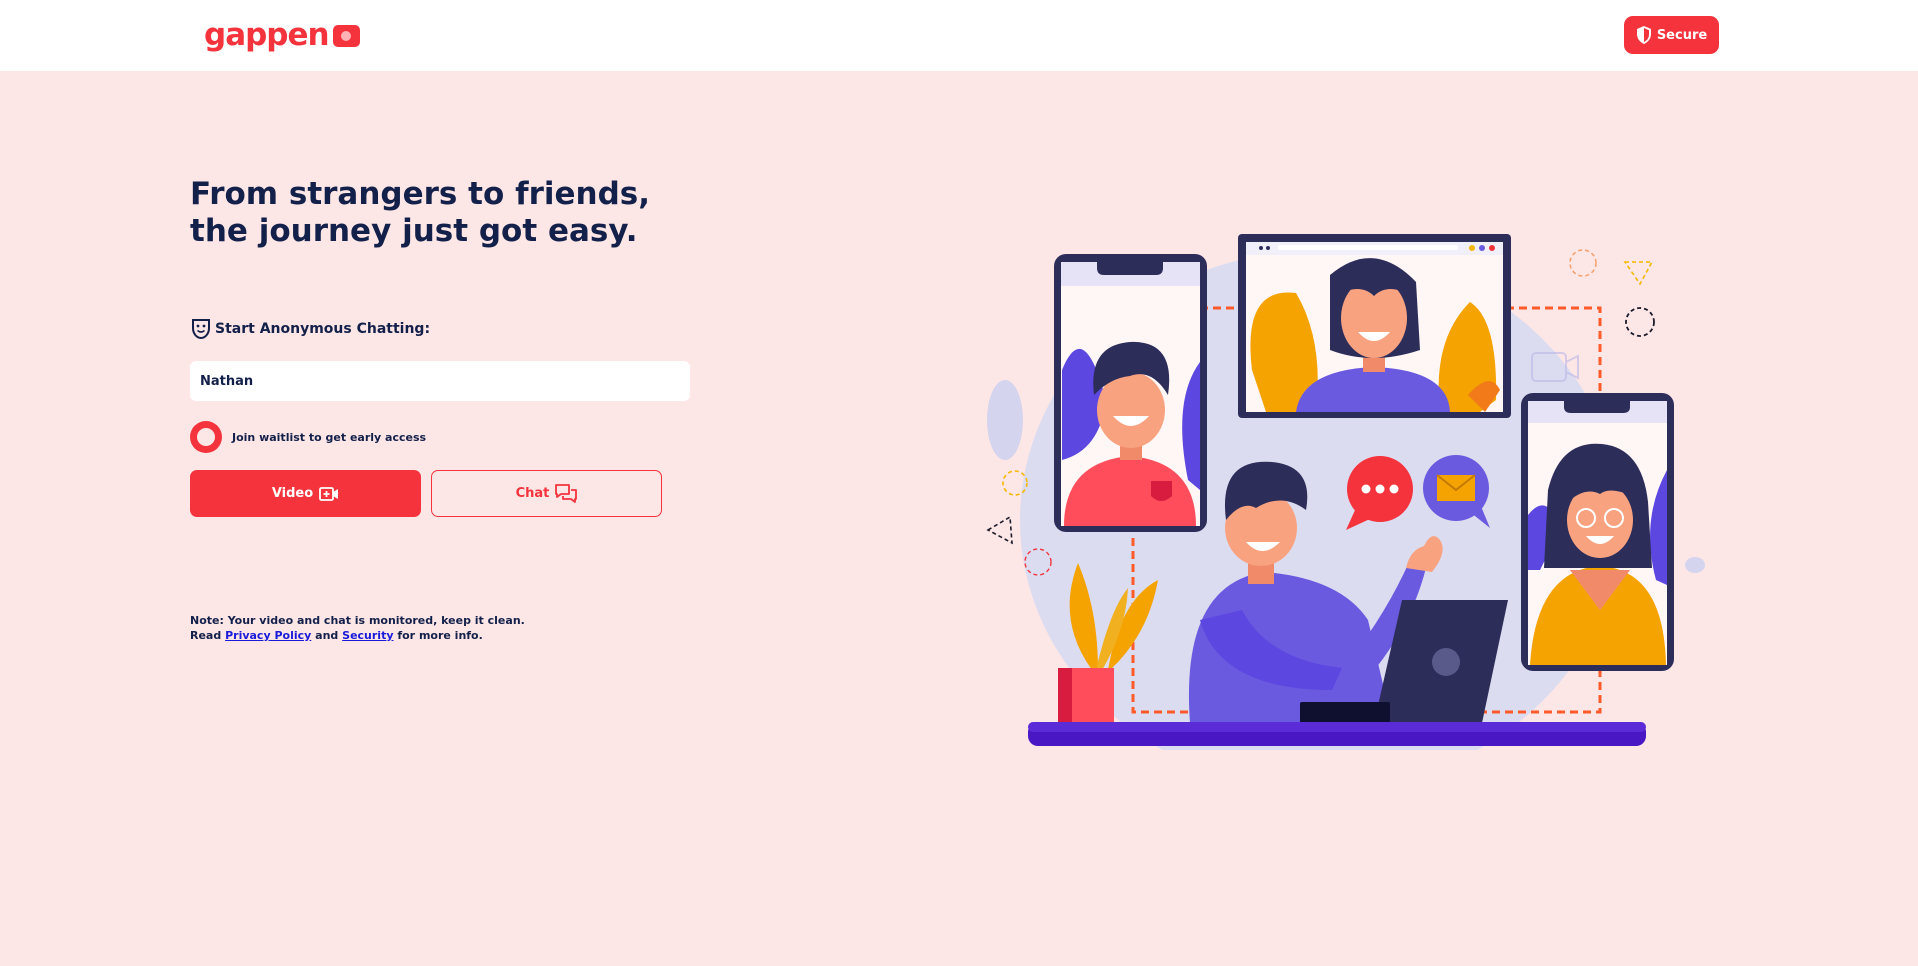 This screenshot has height=966, width=1918. Describe the element at coordinates (420, 194) in the screenshot. I see `headline-line-1: From strangers to friends,` at that location.